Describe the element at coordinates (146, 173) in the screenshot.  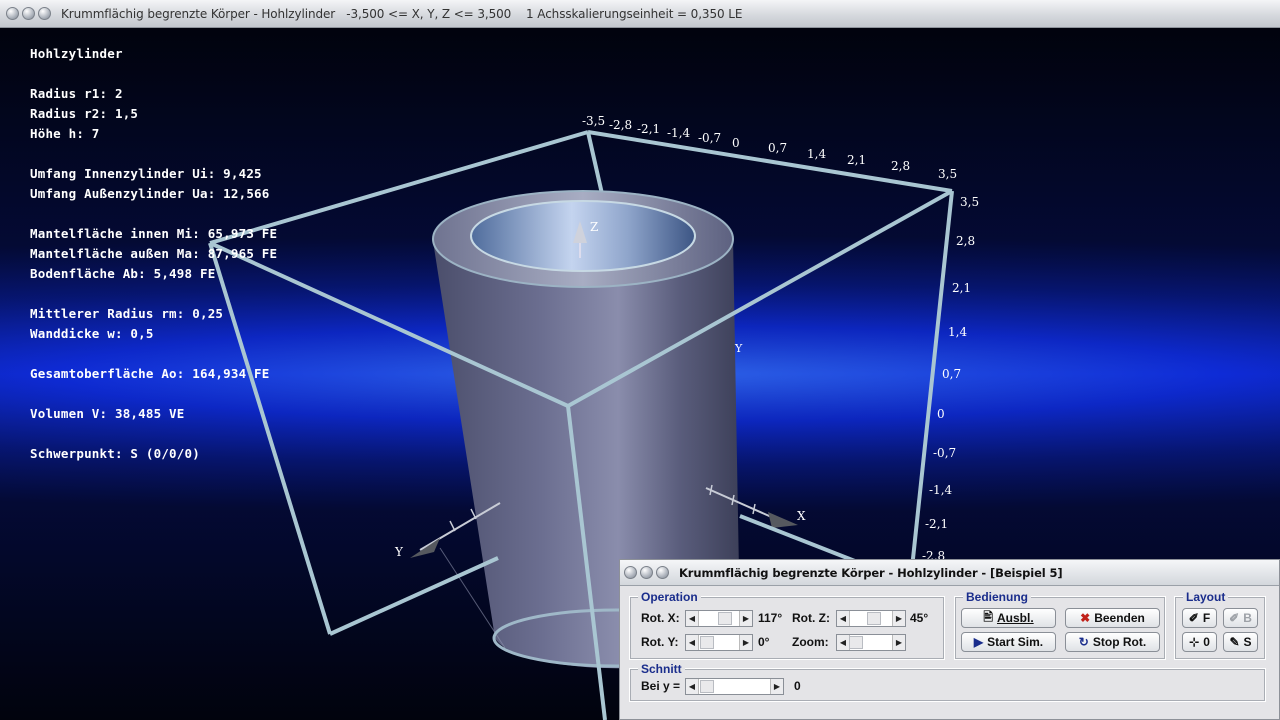
I see `info-inner-circumference: Umfang Innenzylinder Ui: 9,425` at that location.